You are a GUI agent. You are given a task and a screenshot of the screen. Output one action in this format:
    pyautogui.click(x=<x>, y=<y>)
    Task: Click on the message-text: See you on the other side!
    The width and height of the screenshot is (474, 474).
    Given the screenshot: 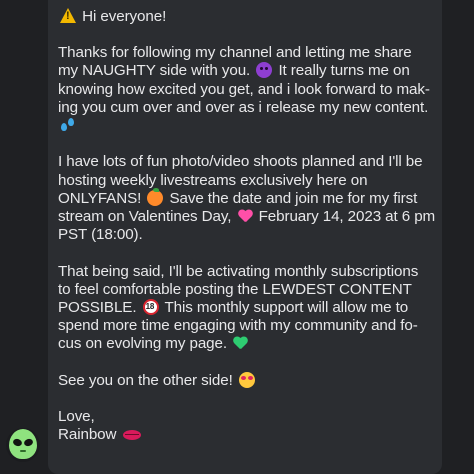 What is the action you would take?
    pyautogui.click(x=145, y=380)
    